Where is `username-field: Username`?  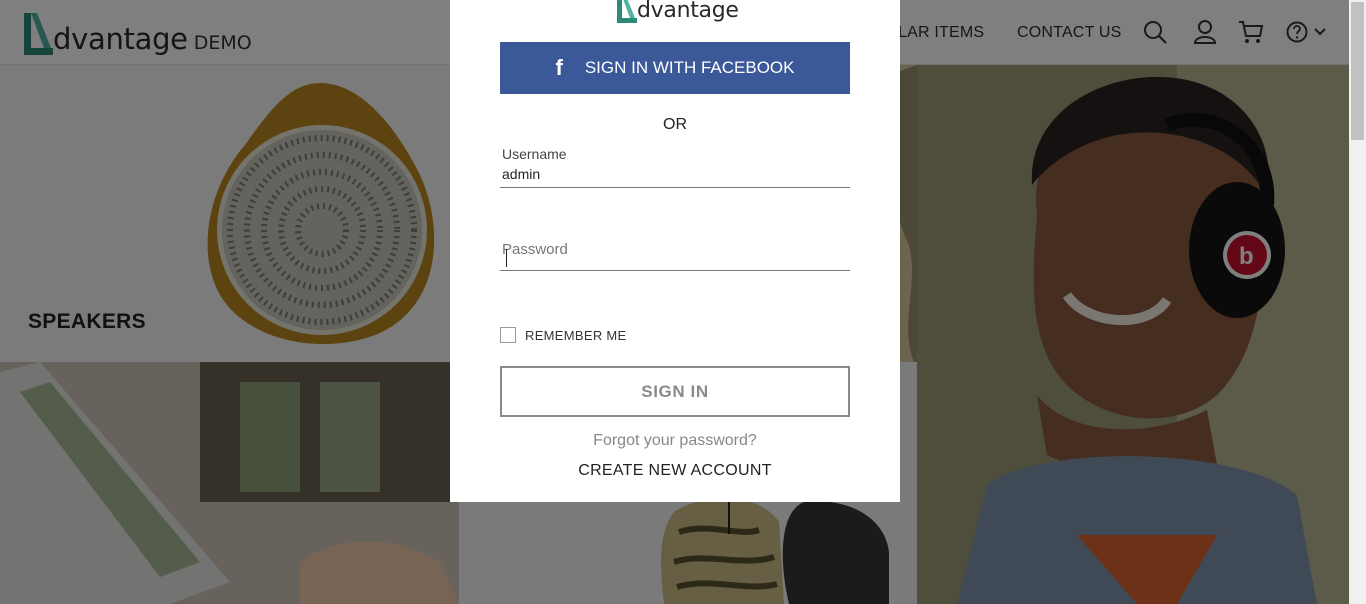
username-field: Username is located at coordinates (675, 166).